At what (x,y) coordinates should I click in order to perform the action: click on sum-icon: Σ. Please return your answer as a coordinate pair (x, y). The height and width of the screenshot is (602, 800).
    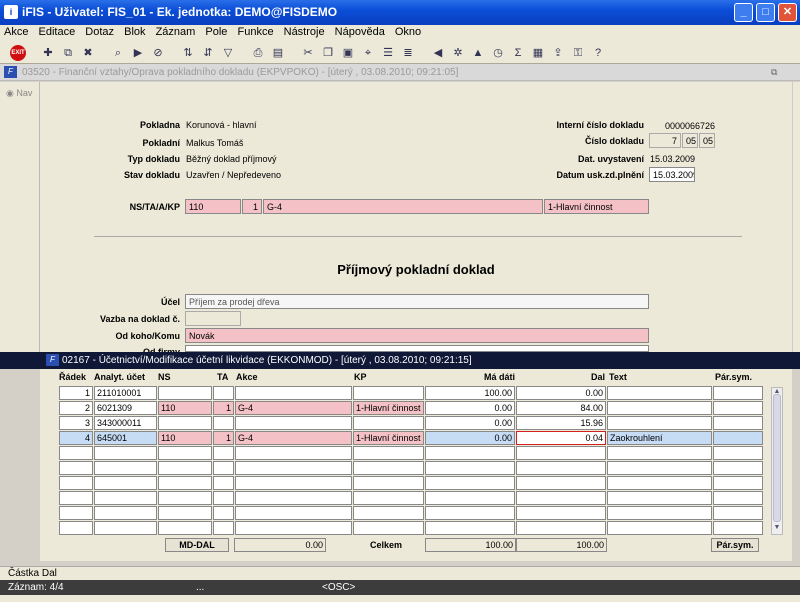
    Looking at the image, I should click on (518, 53).